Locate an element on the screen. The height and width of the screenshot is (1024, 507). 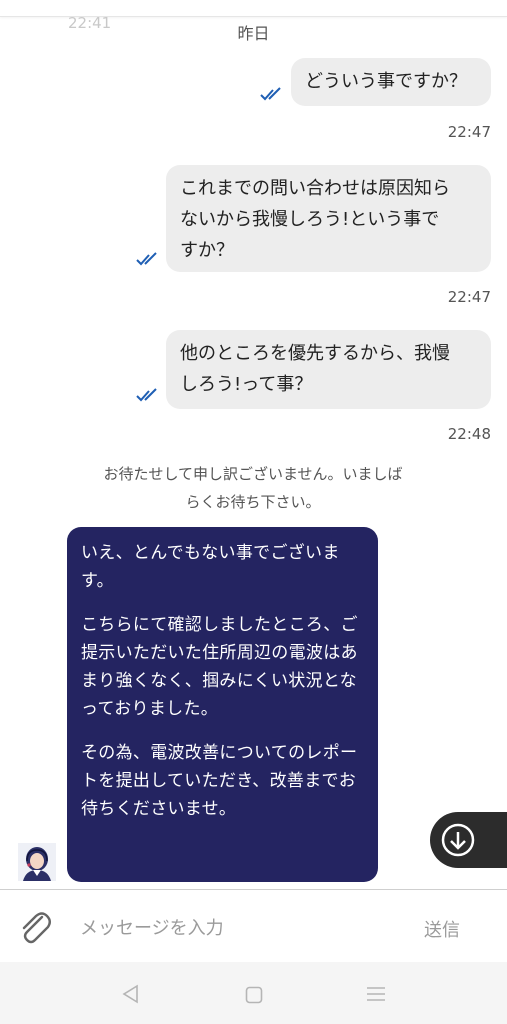
message-line: 他のところを優先するから、我慢 is located at coordinates (315, 353).